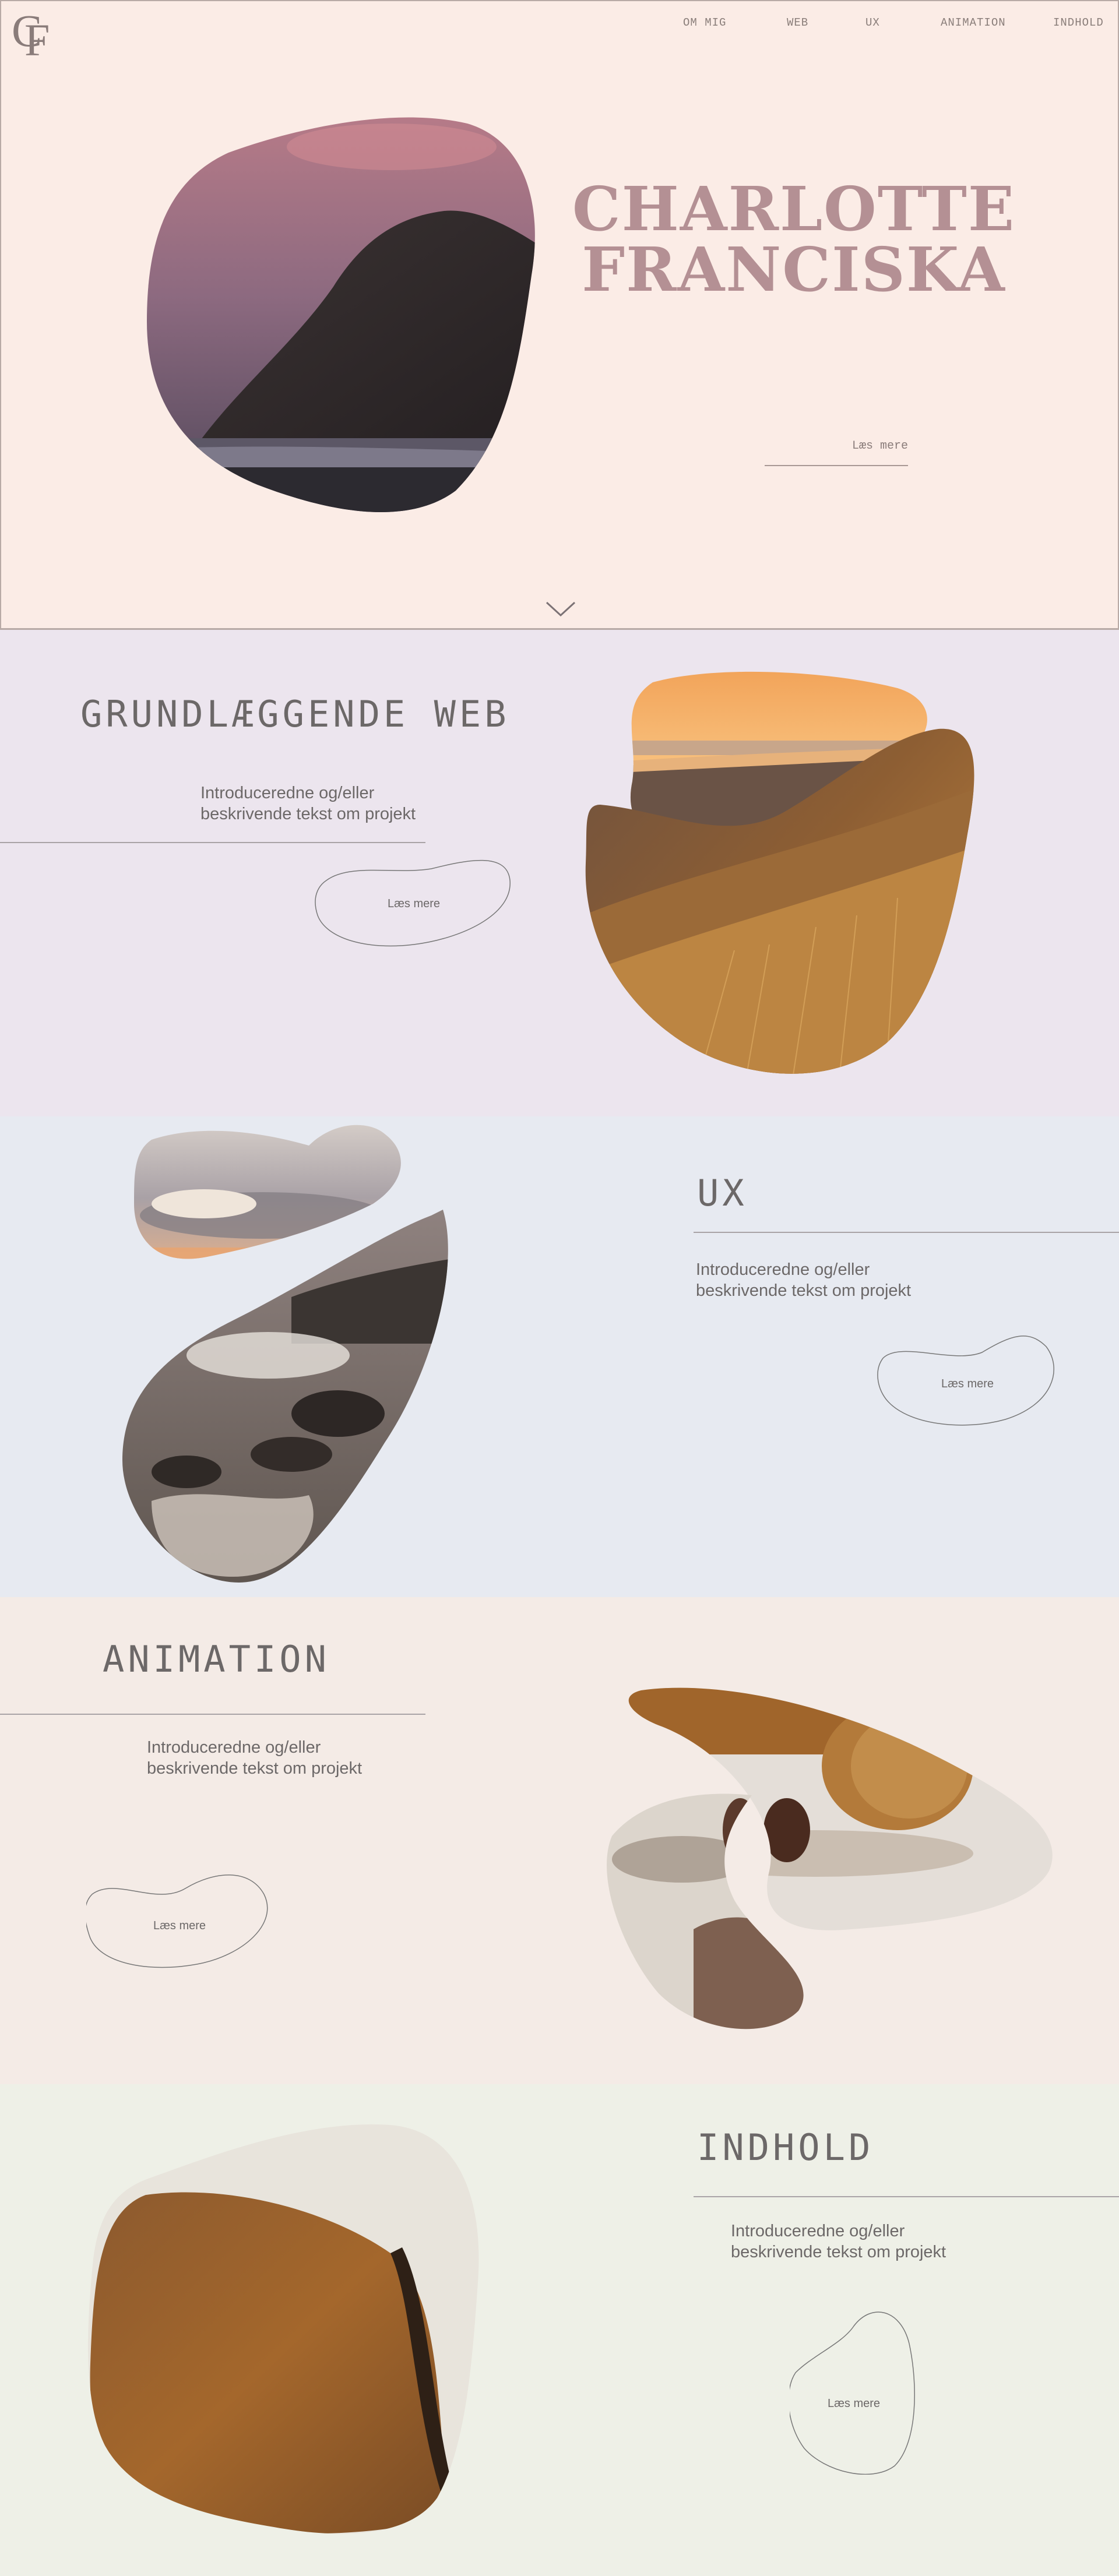 The image size is (1119, 2576). Describe the element at coordinates (973, 22) in the screenshot. I see `nav-item-animation: ANIMATION` at that location.